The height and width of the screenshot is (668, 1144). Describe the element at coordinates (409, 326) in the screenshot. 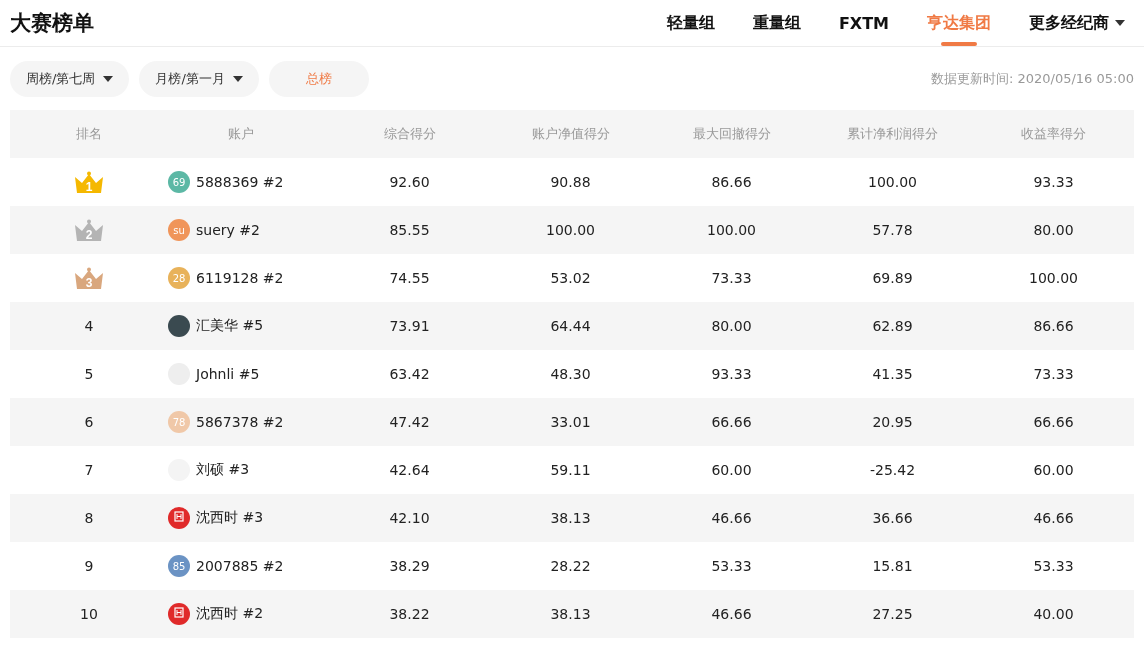

I see `score-value: 73.91` at that location.